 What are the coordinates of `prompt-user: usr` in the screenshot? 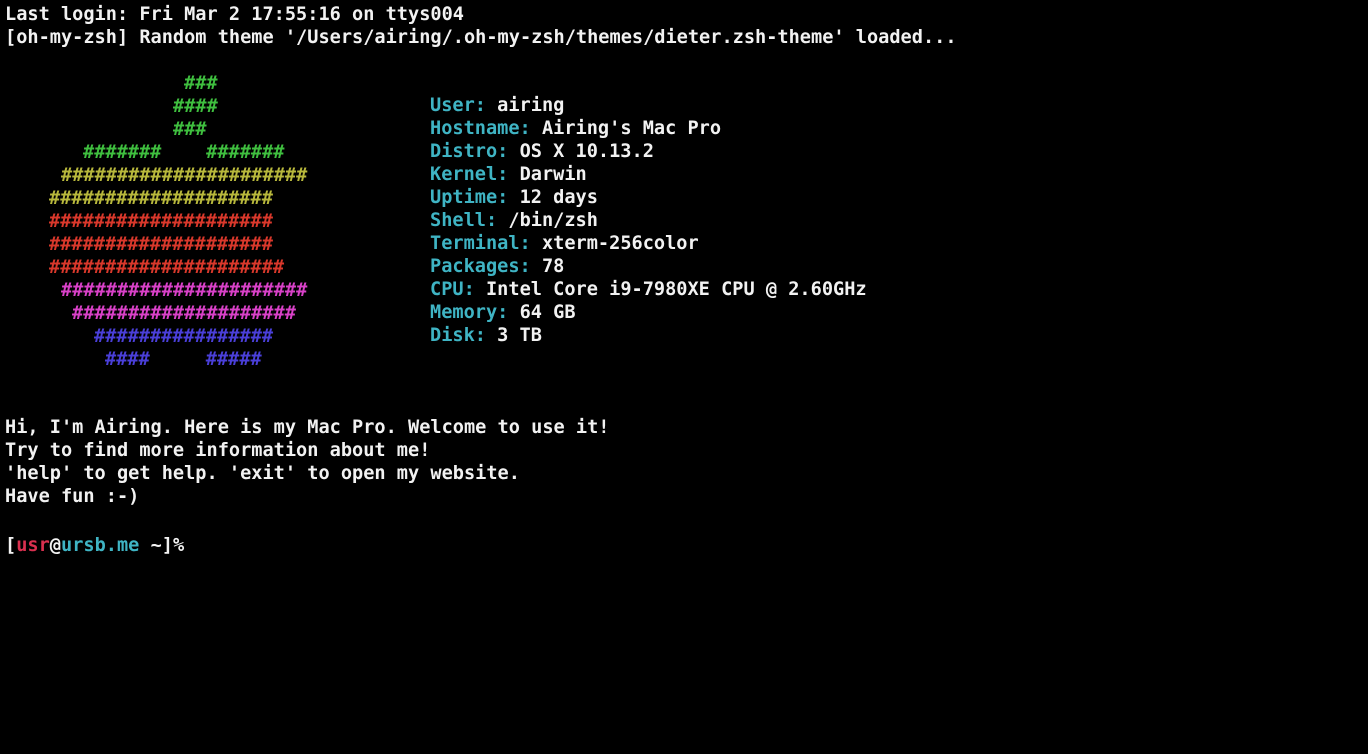 It's located at (33, 545).